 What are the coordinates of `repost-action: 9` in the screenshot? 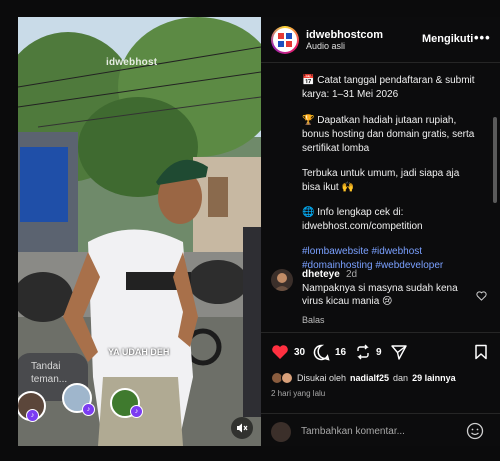 It's located at (368, 352).